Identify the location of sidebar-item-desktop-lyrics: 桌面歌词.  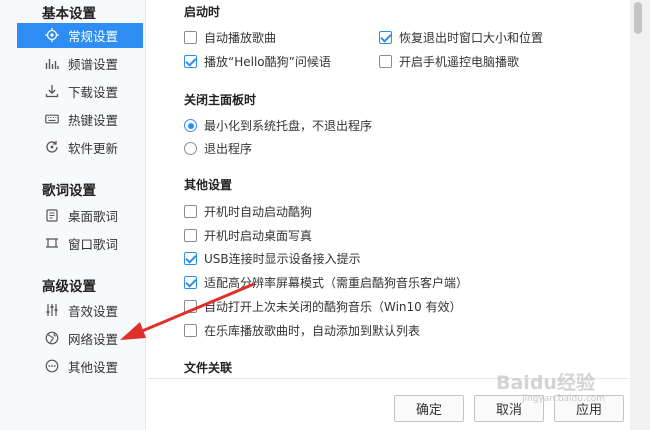
(80, 215).